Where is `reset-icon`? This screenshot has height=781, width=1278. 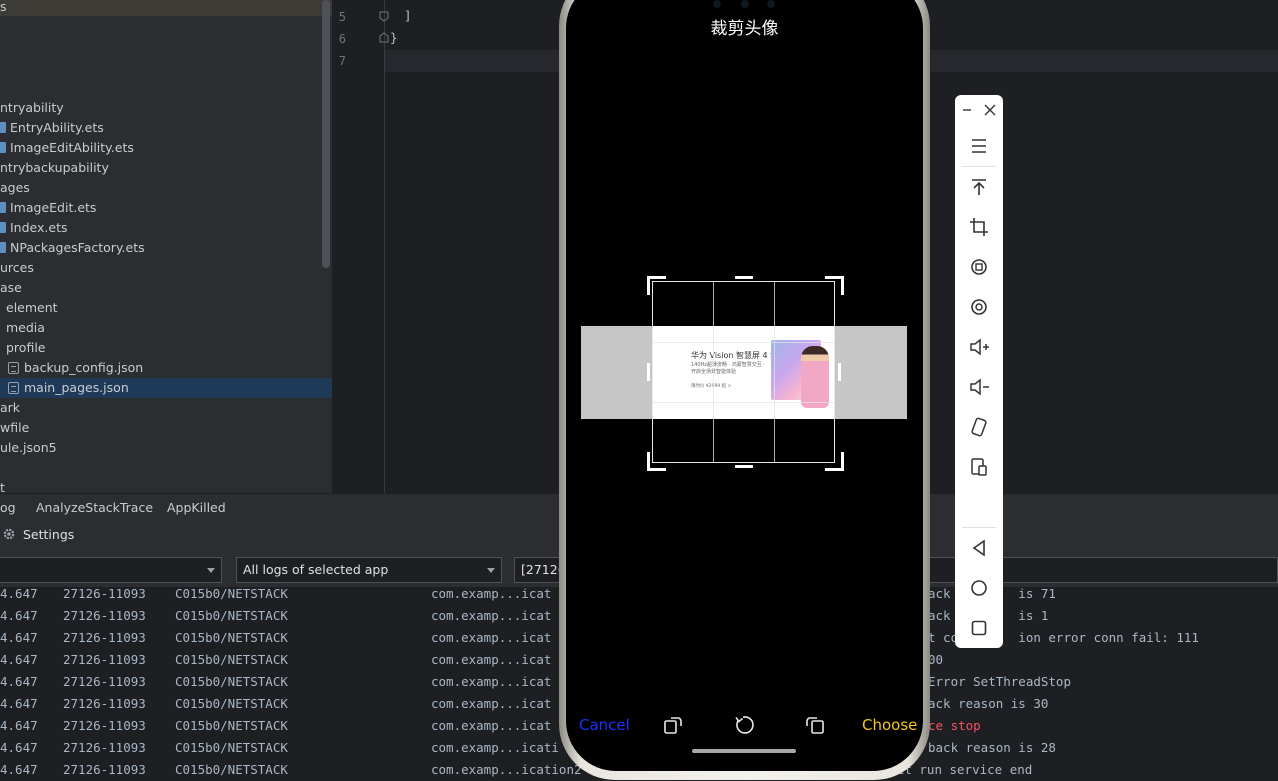 reset-icon is located at coordinates (744, 725).